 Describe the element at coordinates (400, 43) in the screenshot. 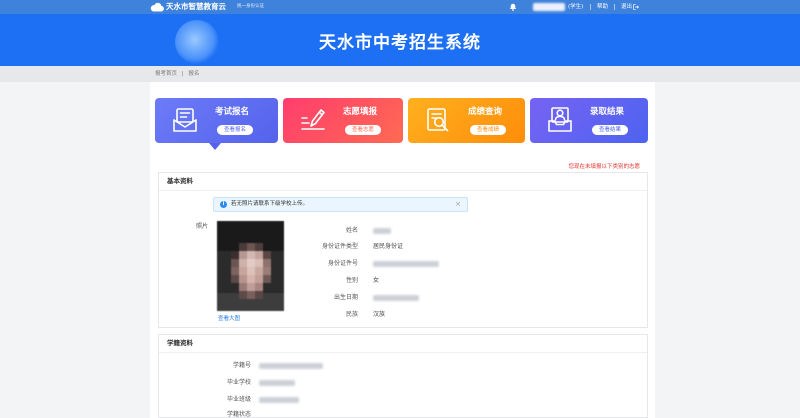

I see `page-title: 天水市中考招生系统` at that location.